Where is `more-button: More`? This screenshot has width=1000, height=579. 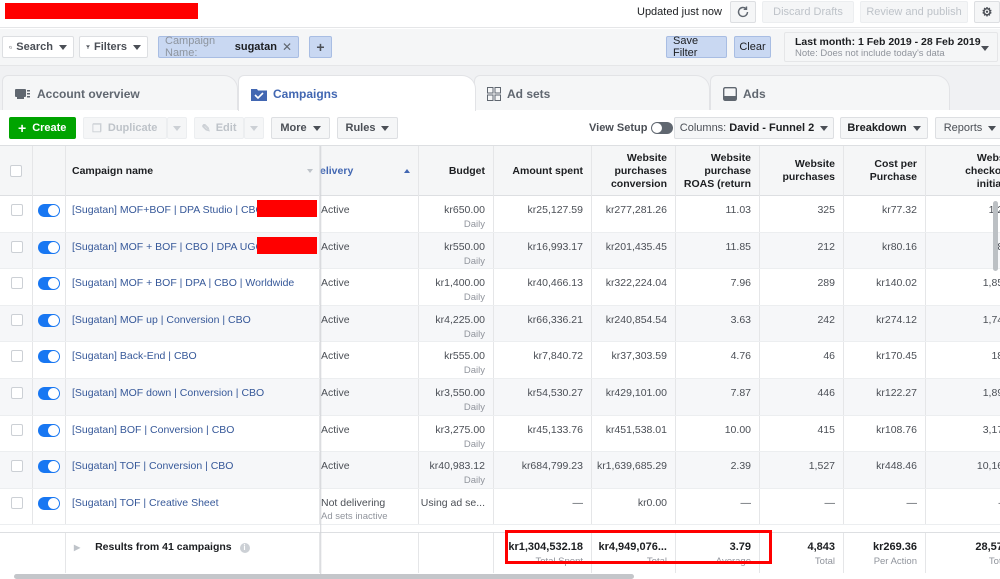
more-button: More is located at coordinates (300, 128).